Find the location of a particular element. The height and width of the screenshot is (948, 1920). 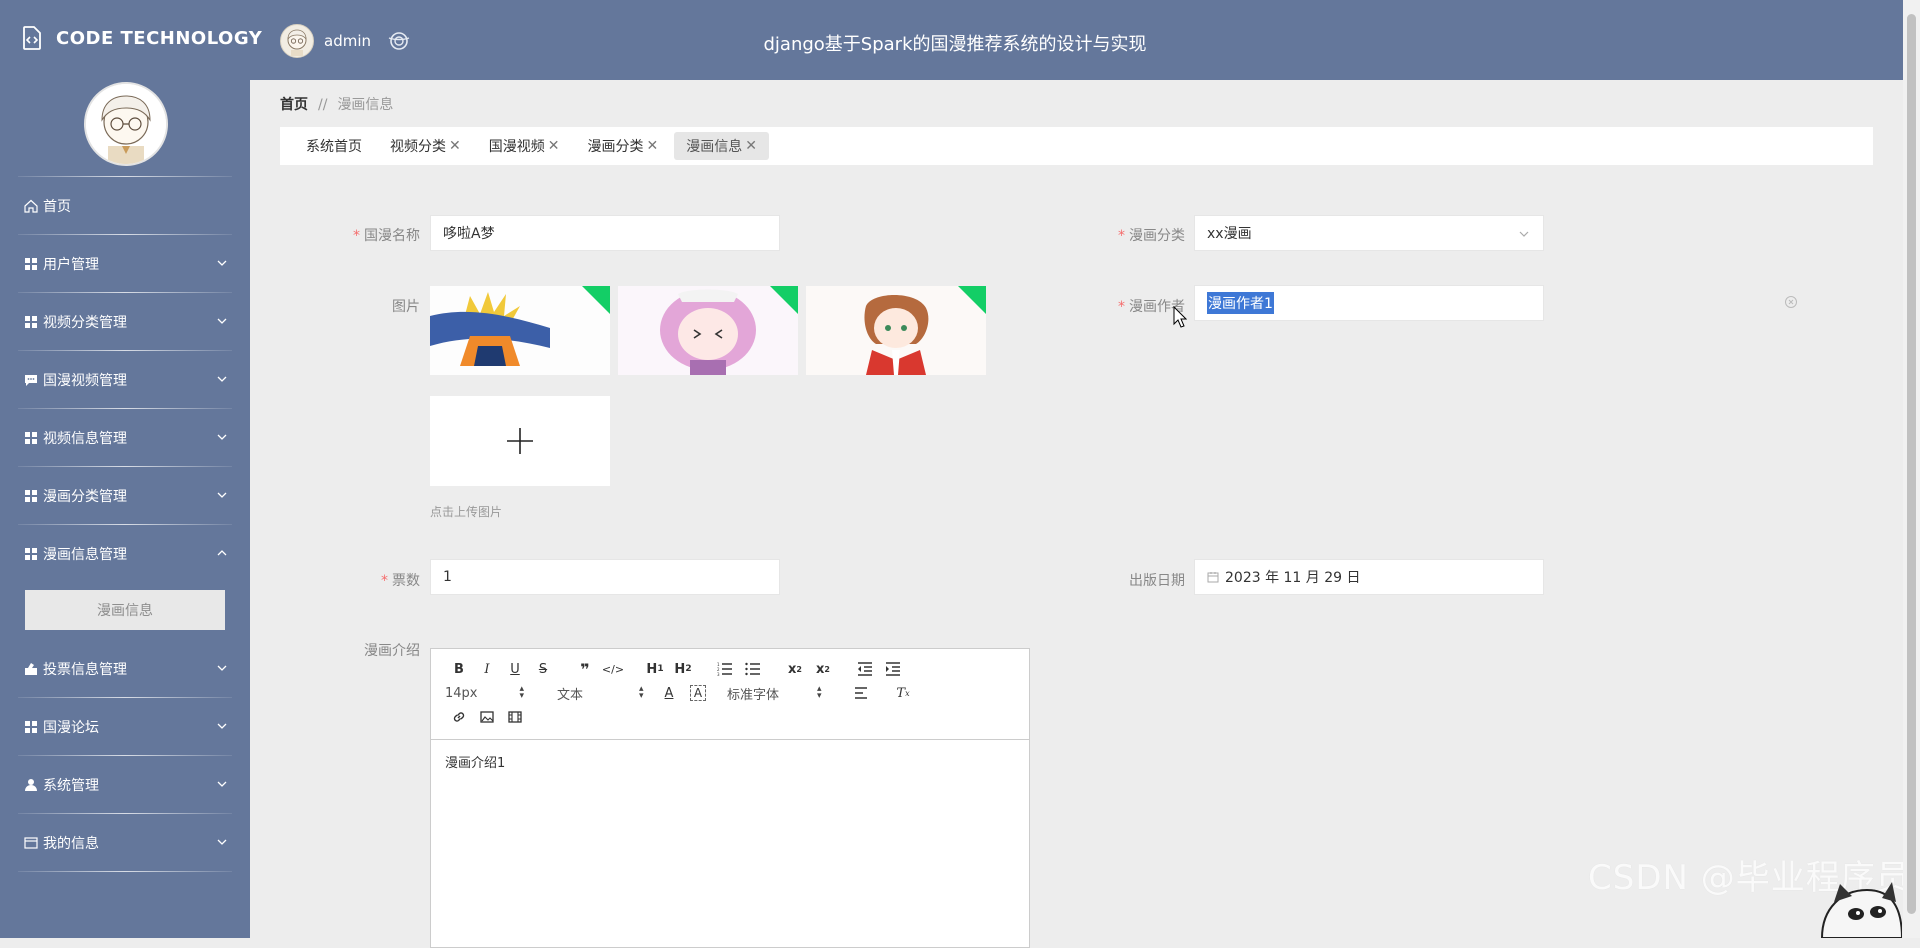

sidebar-item-video-info: 视频信息管理 is located at coordinates (125, 437).